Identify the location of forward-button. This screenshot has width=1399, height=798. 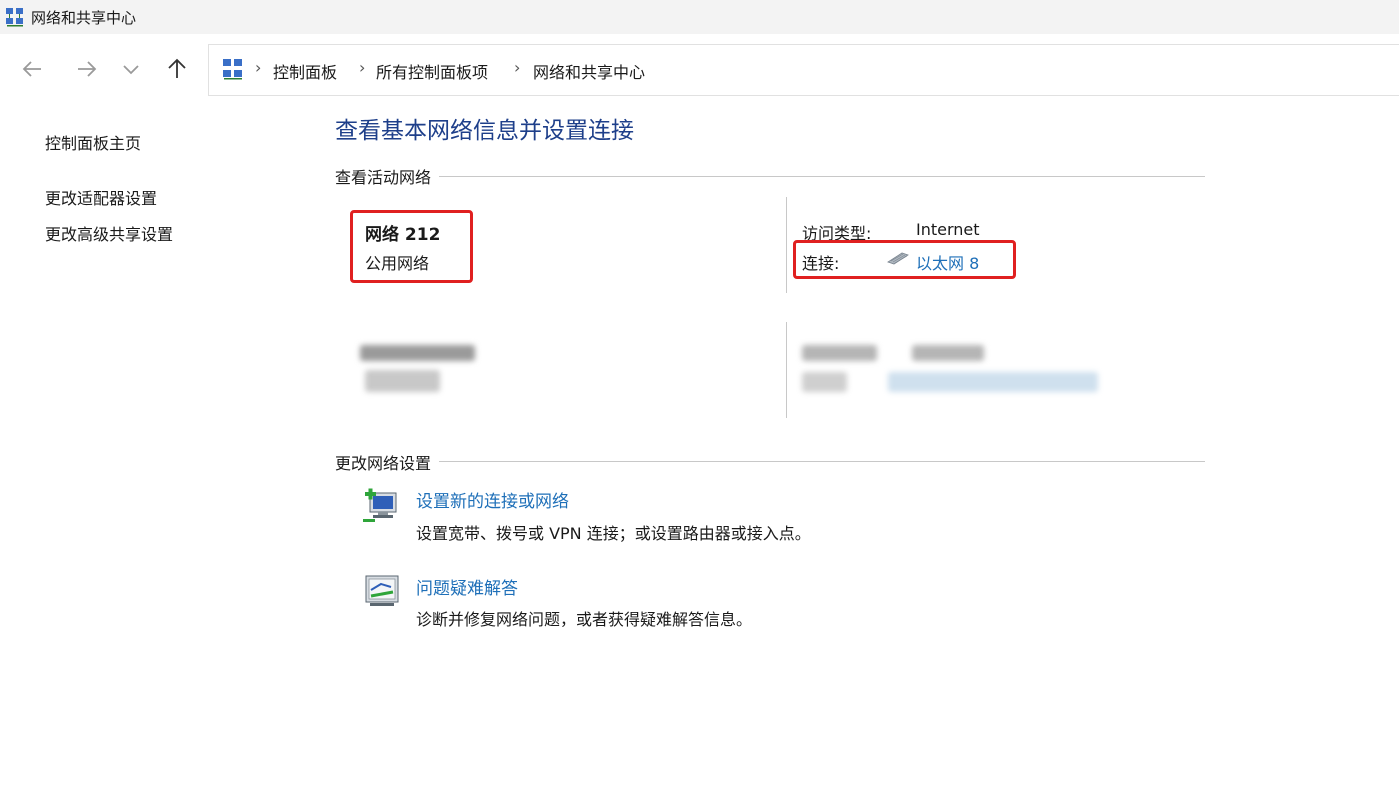
(86, 69).